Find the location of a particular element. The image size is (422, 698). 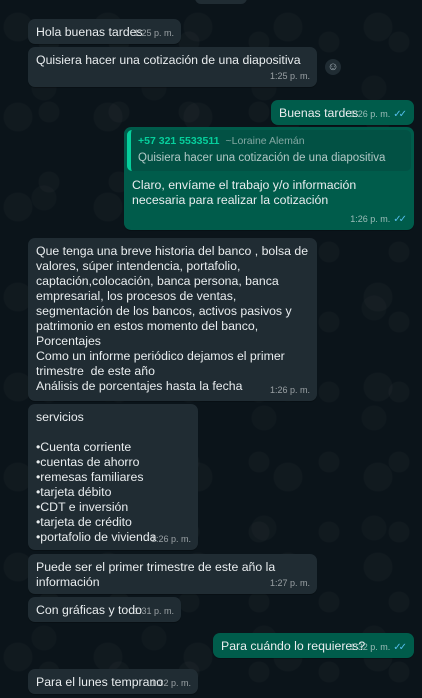

message-outgoing: Para cuándo lo requieres? 1:32 p. m. ✓✓ is located at coordinates (313, 645).